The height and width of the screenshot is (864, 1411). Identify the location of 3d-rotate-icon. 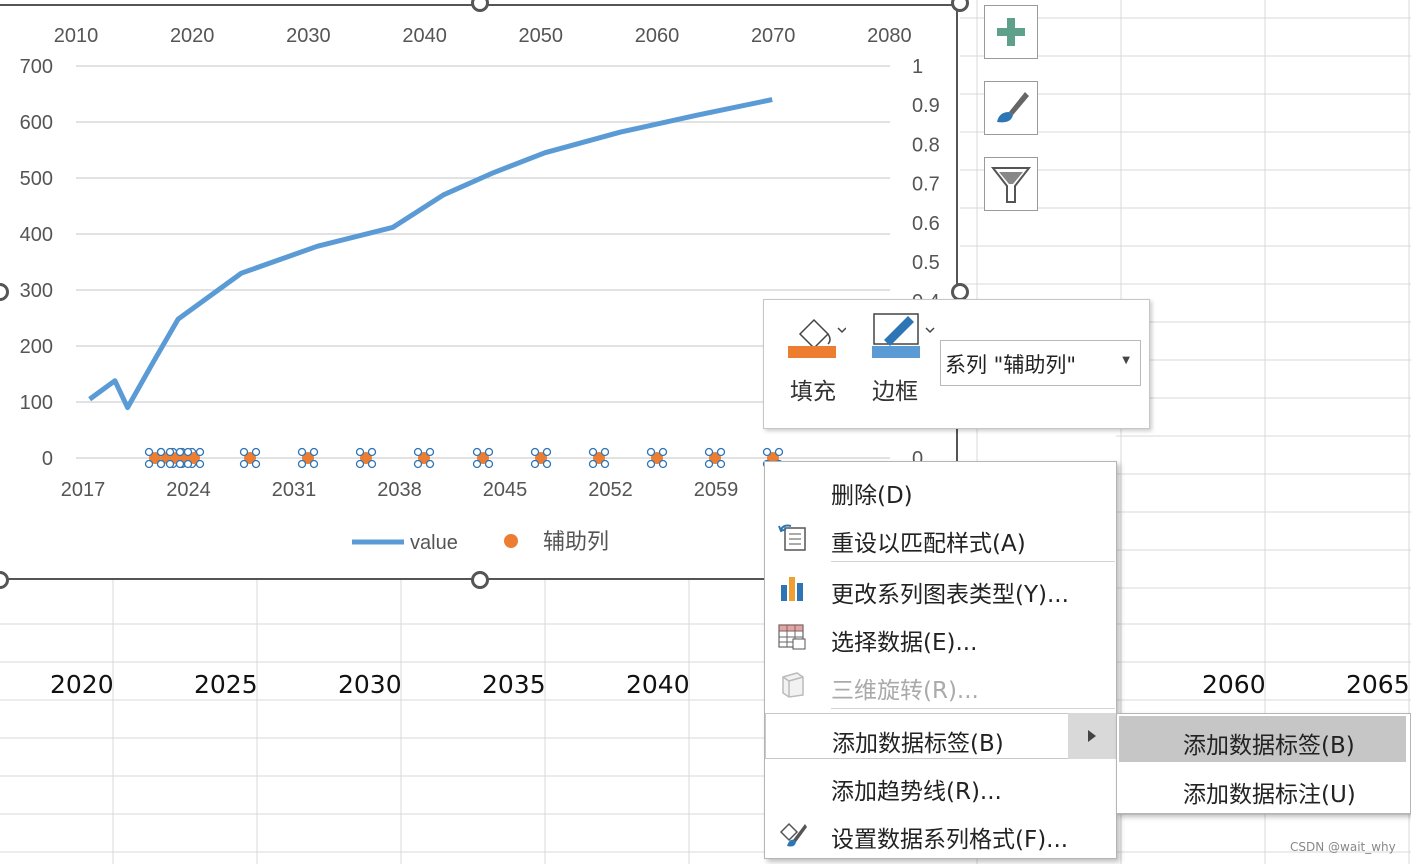
(793, 685).